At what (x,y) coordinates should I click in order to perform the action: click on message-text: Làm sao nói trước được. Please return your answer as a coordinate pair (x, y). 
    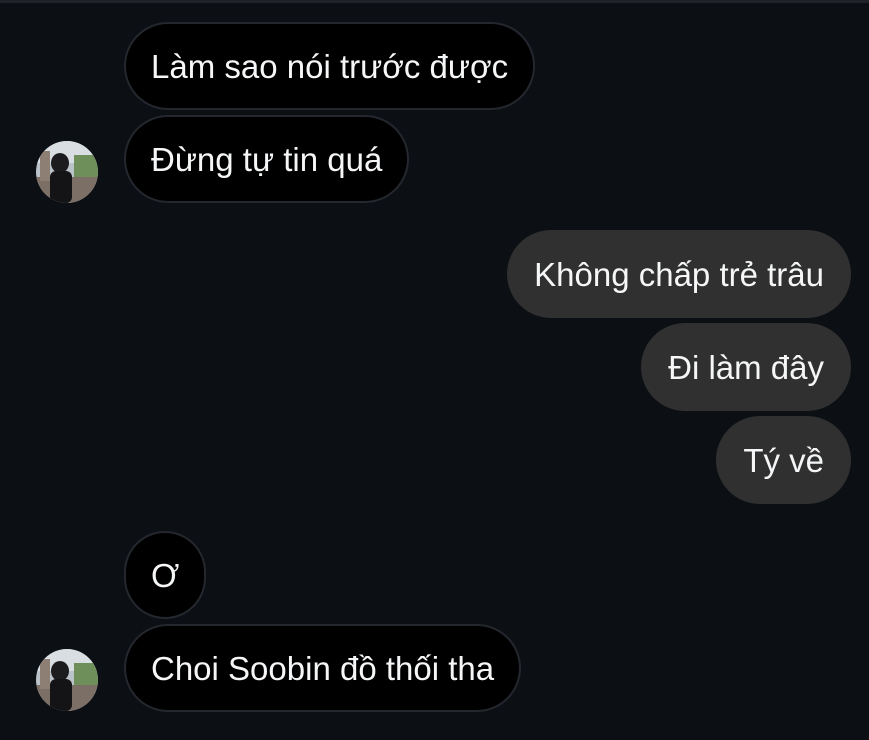
    Looking at the image, I should click on (330, 66).